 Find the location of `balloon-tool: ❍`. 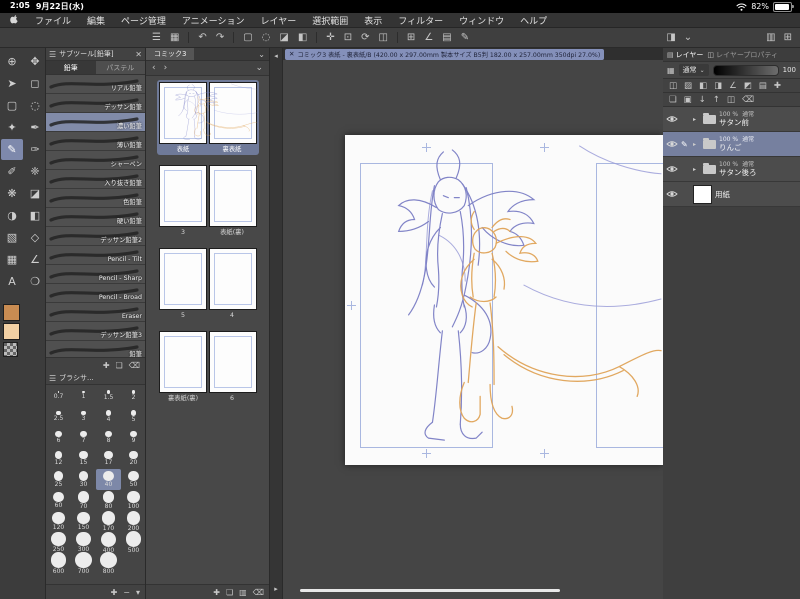

balloon-tool: ❍ is located at coordinates (35, 281).